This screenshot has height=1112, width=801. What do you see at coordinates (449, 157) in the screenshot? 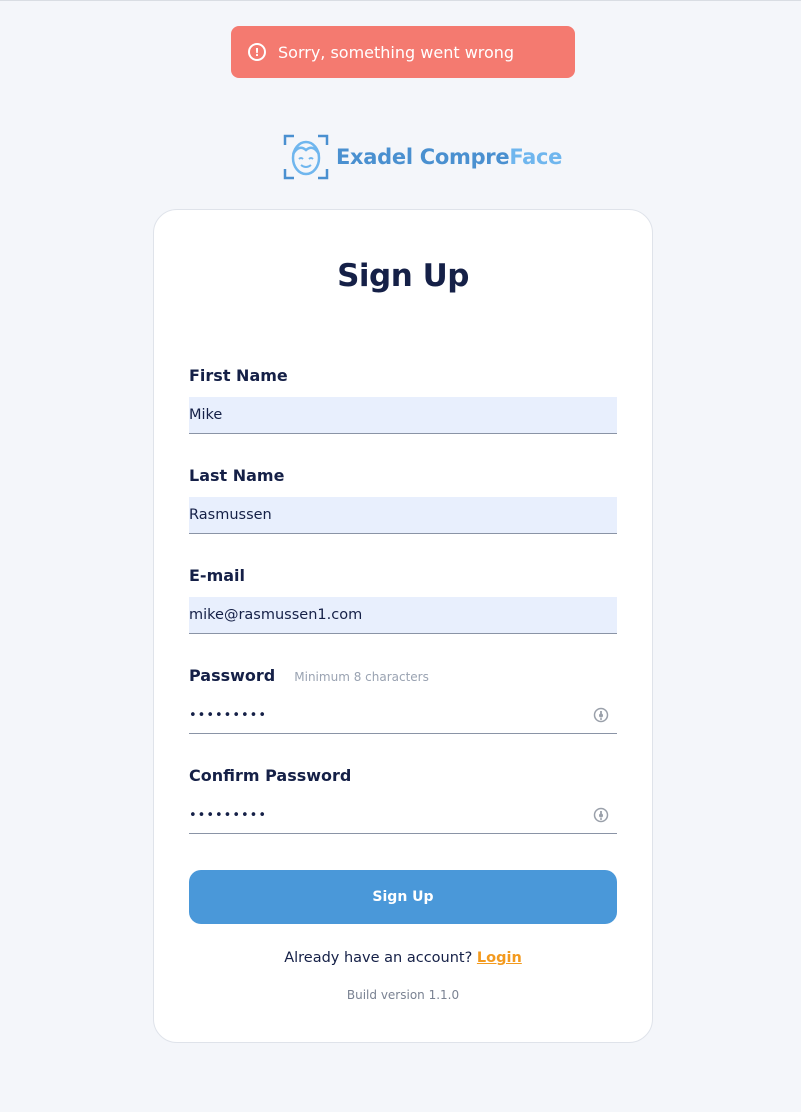
I see `brand-name: Exadel CompreFace` at bounding box center [449, 157].